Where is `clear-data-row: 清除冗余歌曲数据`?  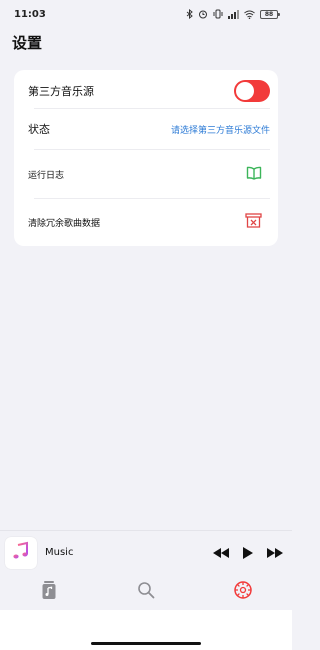 clear-data-row: 清除冗余歌曲数据 is located at coordinates (146, 222).